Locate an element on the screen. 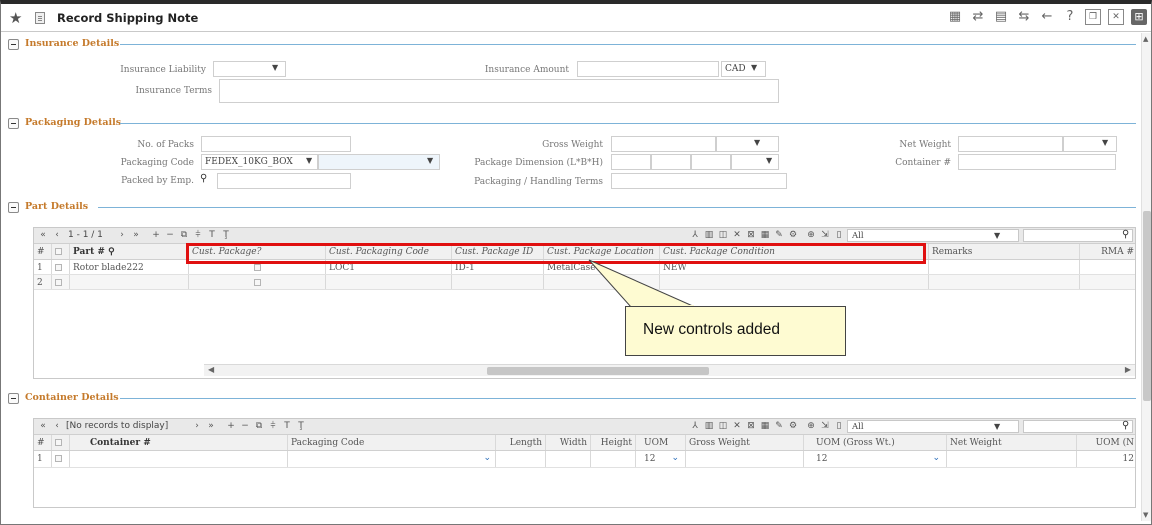 This screenshot has height=525, width=1152. bar-chart-icon: ▥ is located at coordinates (709, 426).